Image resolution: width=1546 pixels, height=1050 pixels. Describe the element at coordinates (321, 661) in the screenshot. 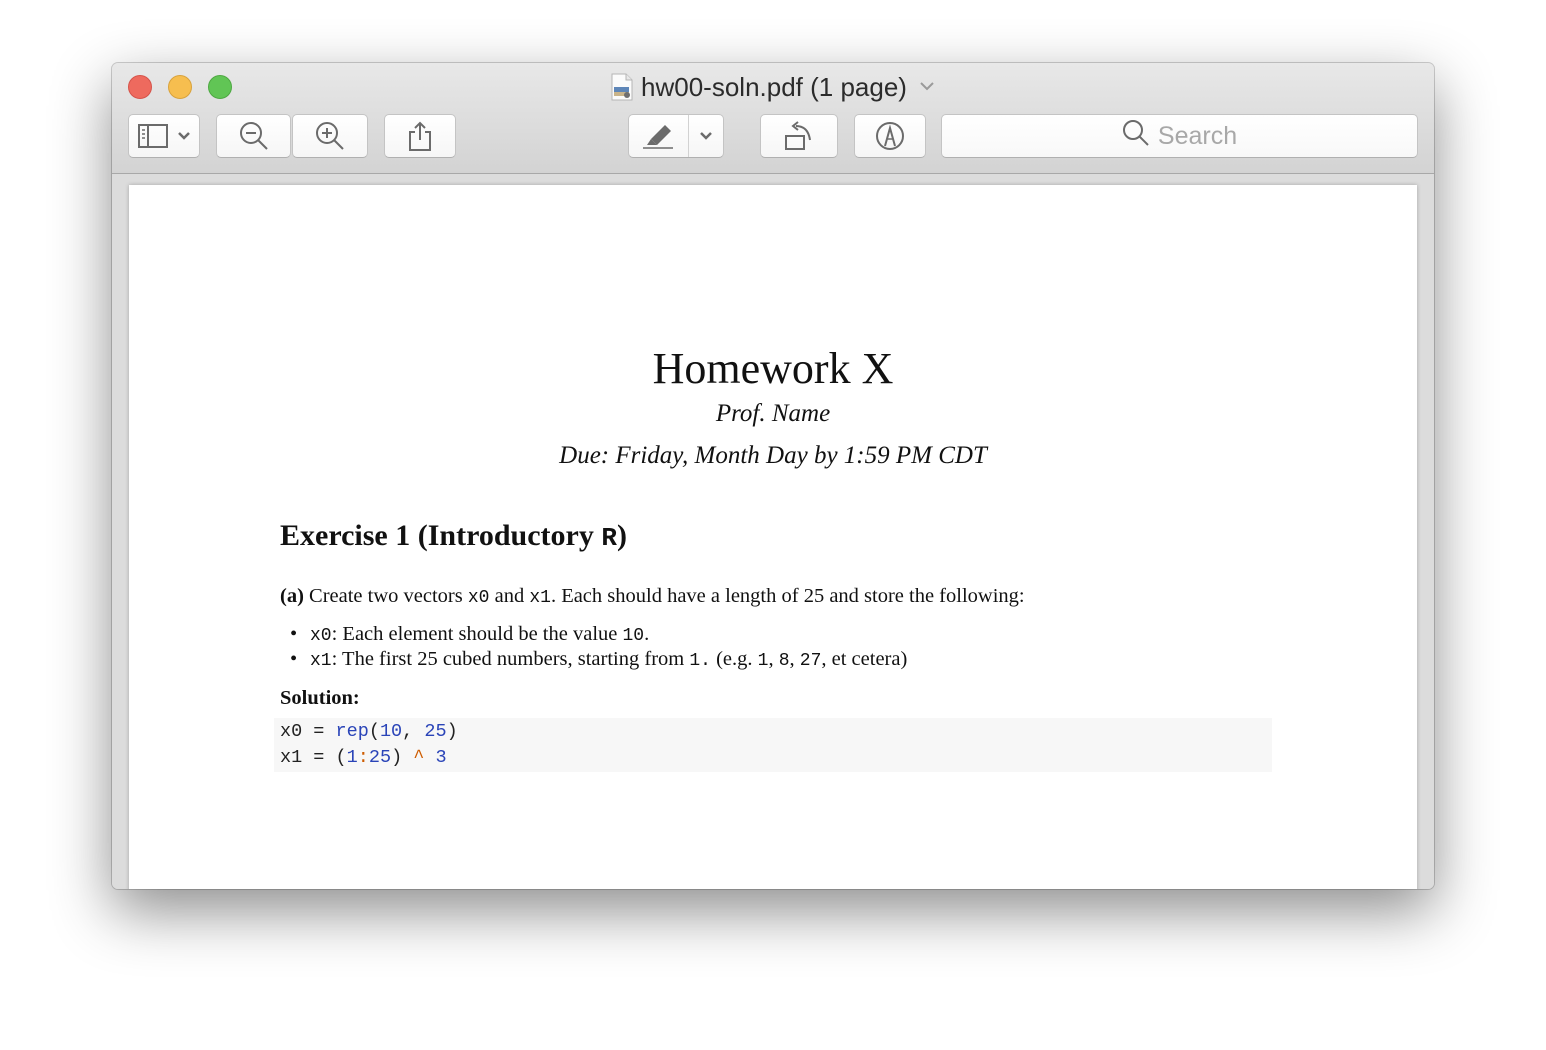

I see `bullet-code: x1` at that location.